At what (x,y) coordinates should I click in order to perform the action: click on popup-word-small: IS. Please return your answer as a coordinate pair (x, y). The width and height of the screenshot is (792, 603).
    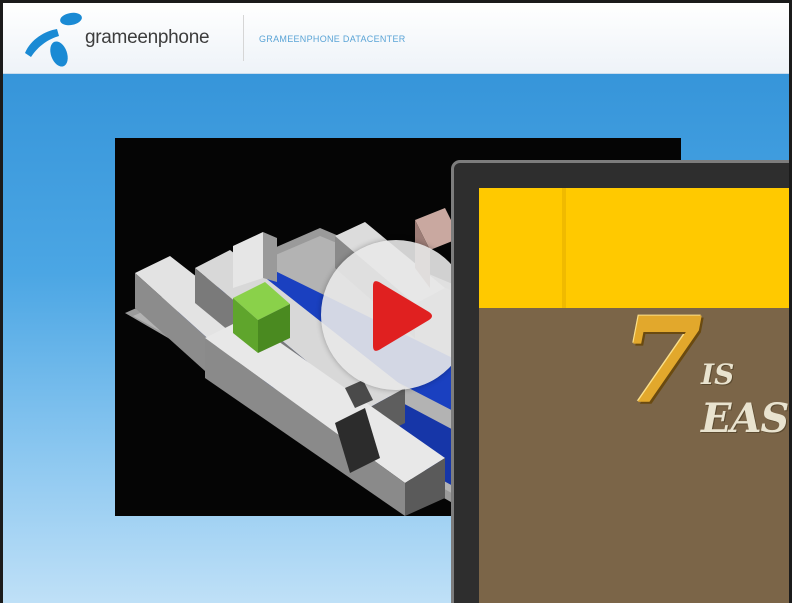
    Looking at the image, I should click on (718, 374).